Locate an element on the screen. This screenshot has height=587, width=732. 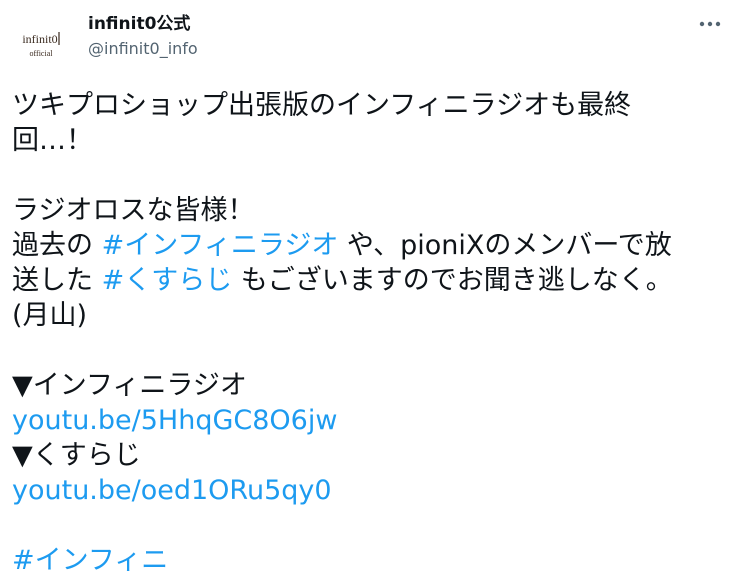
tweet-line: 過去の #インフィニラジオ や、pioniXのメンバーで放 is located at coordinates (366, 245).